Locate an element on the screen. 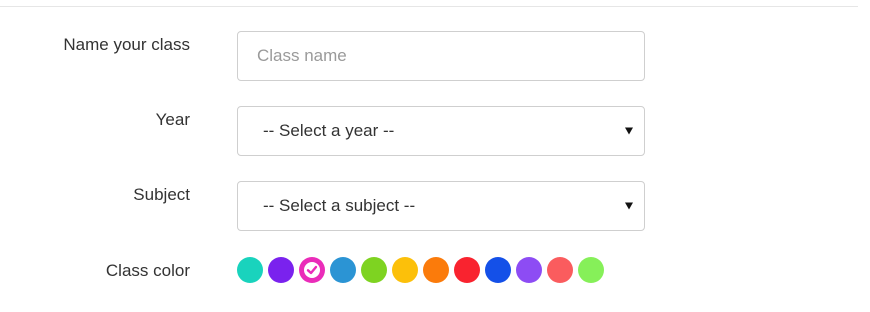 The image size is (870, 312). subject-select: -- Select a subject -- is located at coordinates (441, 206).